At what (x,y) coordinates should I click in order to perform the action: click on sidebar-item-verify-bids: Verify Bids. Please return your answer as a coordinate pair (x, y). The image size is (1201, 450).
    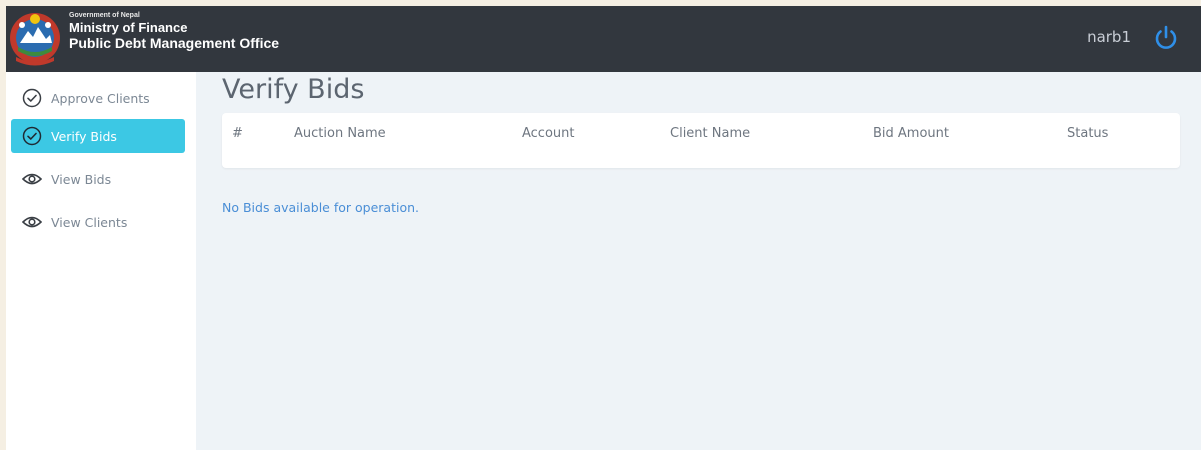
    Looking at the image, I should click on (98, 136).